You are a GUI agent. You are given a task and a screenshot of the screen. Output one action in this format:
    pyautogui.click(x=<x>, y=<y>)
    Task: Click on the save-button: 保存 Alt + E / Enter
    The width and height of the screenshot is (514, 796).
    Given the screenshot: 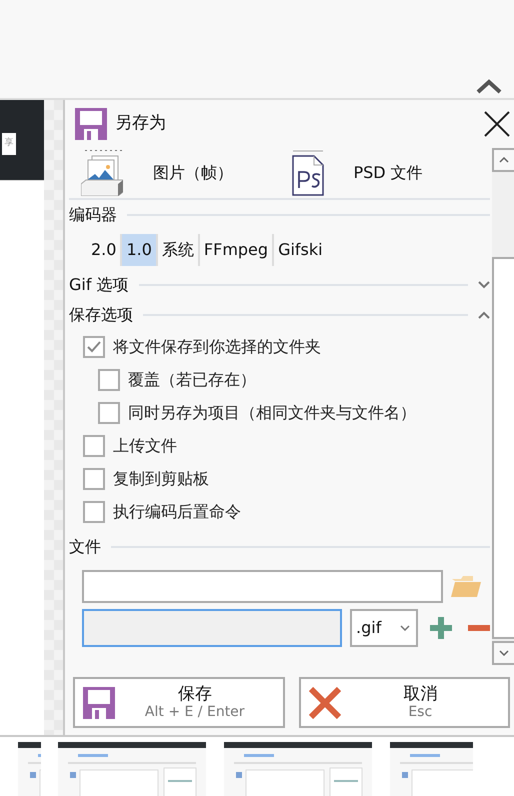 What is the action you would take?
    pyautogui.click(x=178, y=702)
    